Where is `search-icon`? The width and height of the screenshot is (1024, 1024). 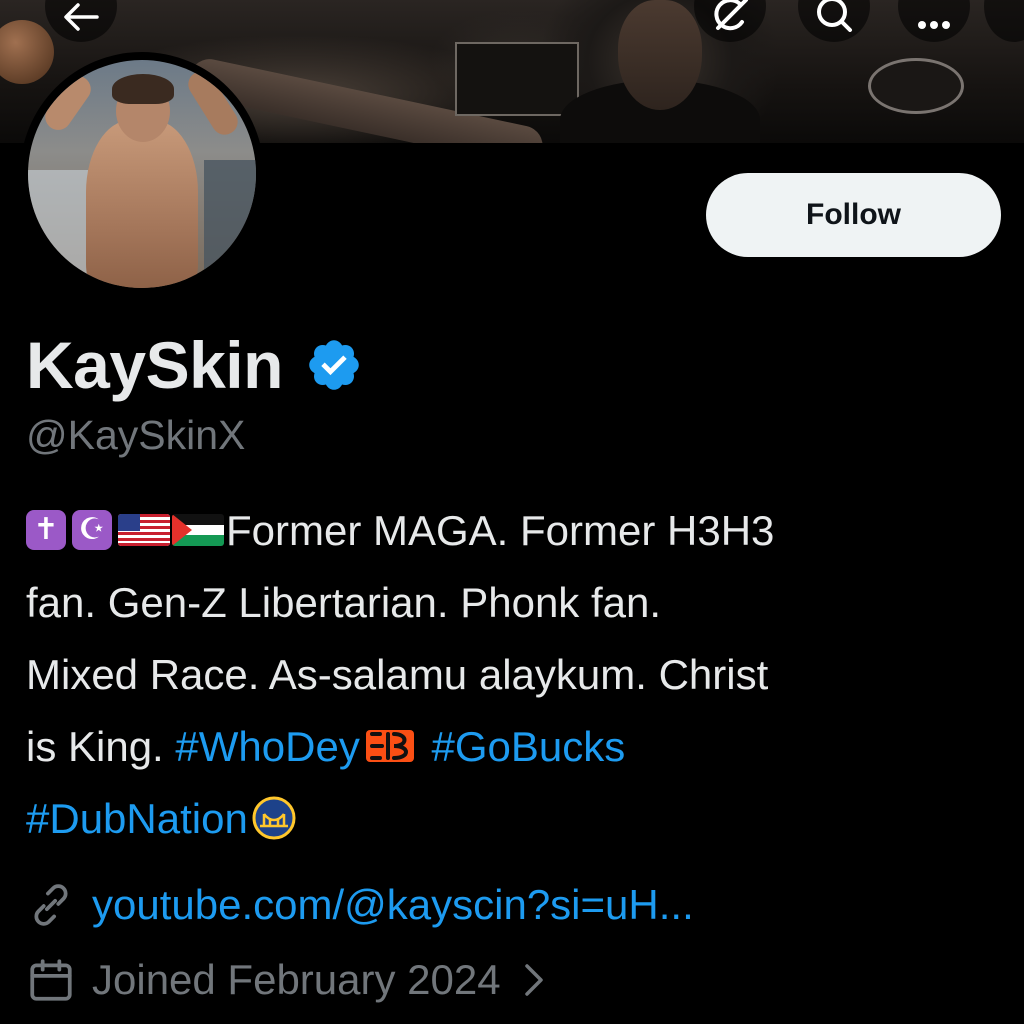 search-icon is located at coordinates (834, 16).